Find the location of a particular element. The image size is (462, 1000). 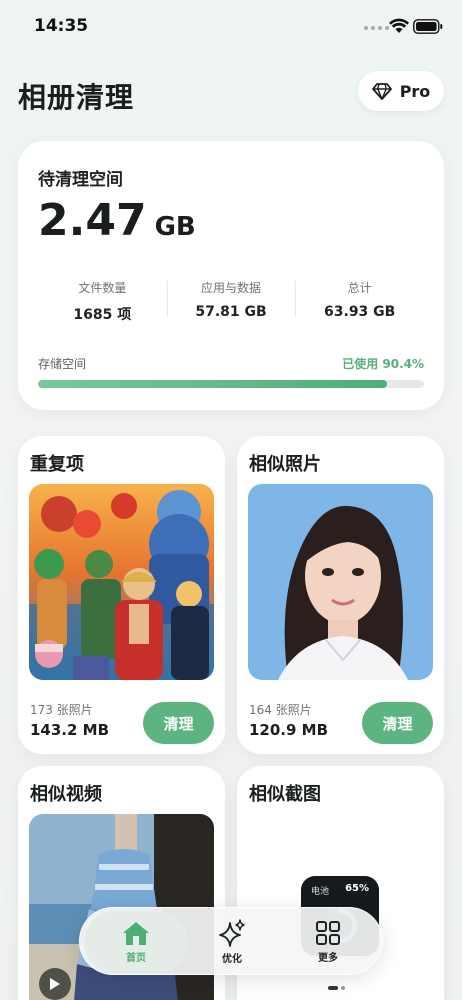

stat-value: 57.81 GB is located at coordinates (231, 312).